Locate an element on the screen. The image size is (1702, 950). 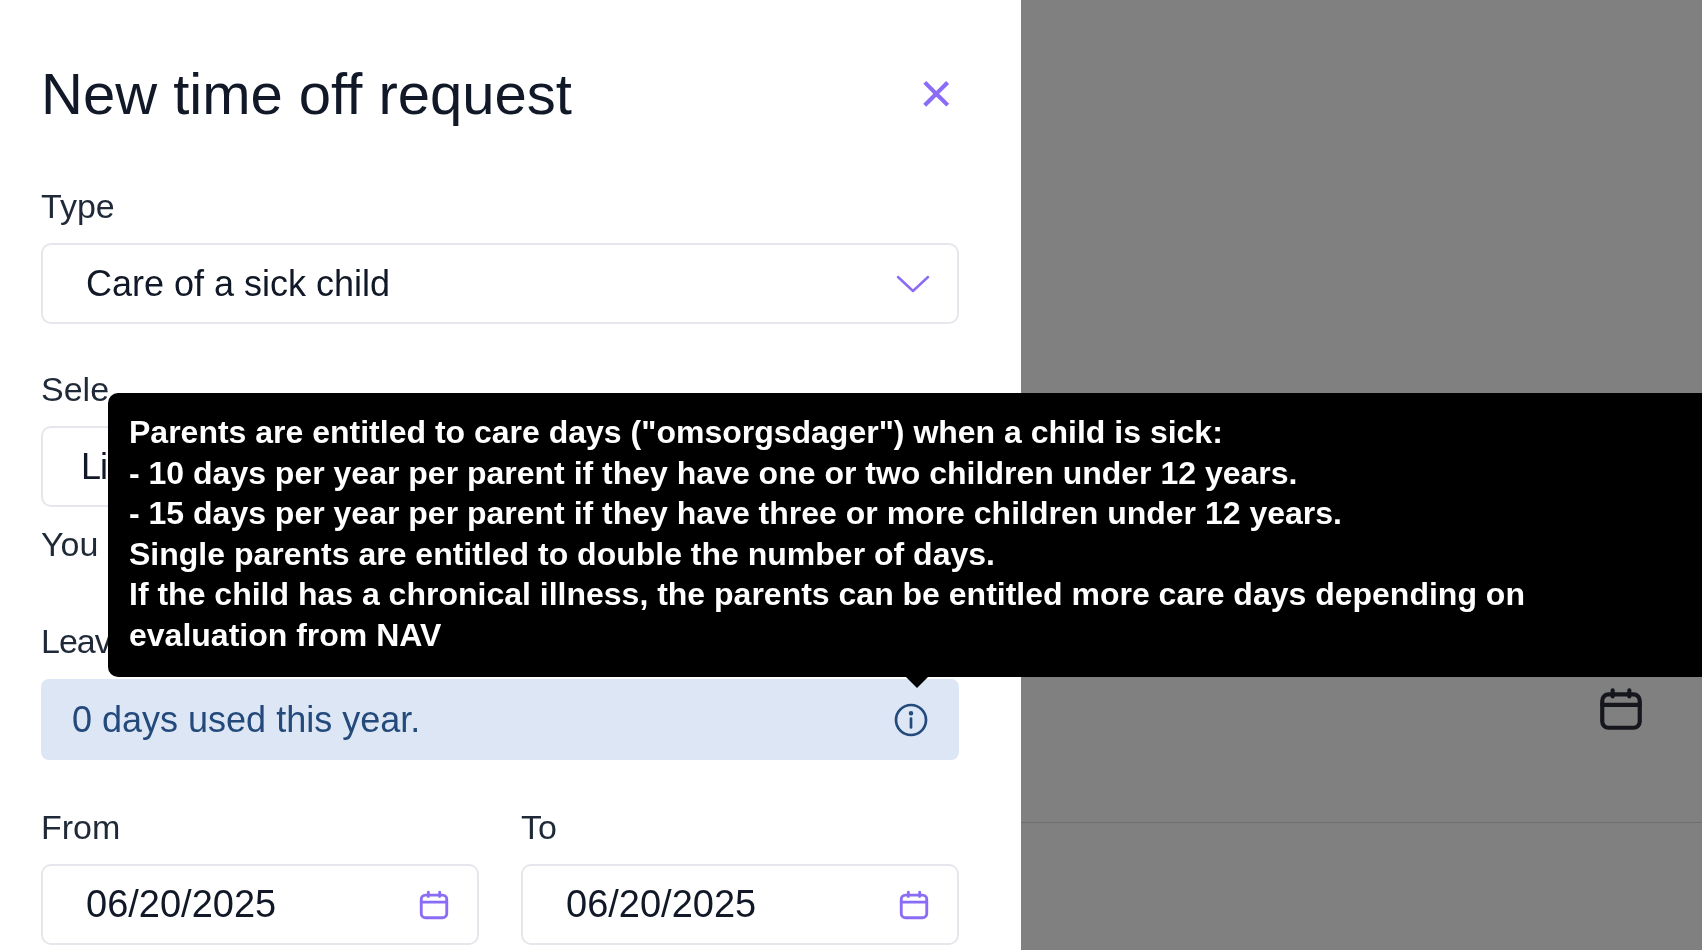
tooltip-text: - 15 days per year per parent if they have three or more children under 12 years. is located at coordinates (735, 513).